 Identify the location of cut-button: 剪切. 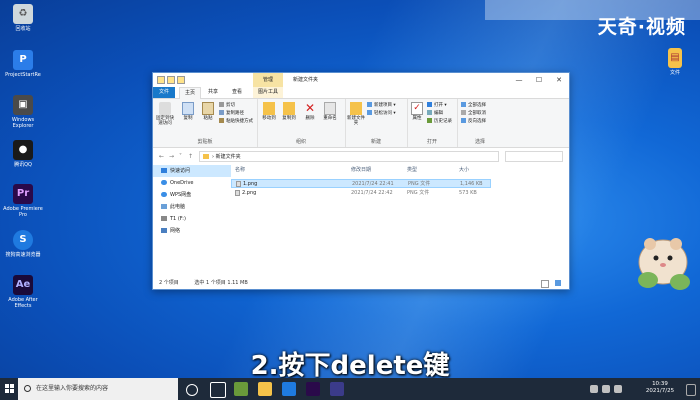
(227, 105).